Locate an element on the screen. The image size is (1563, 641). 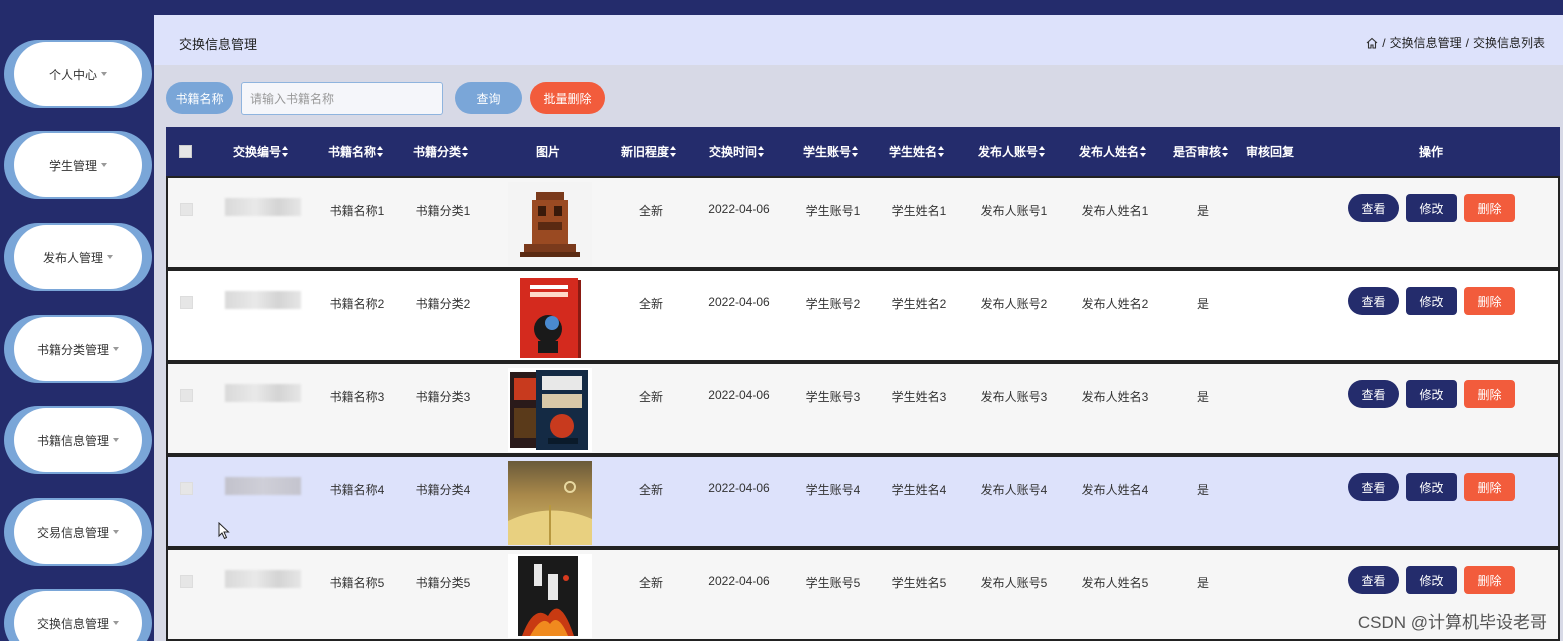
sidebar-item-student-management: 学生管理 is located at coordinates (78, 165).